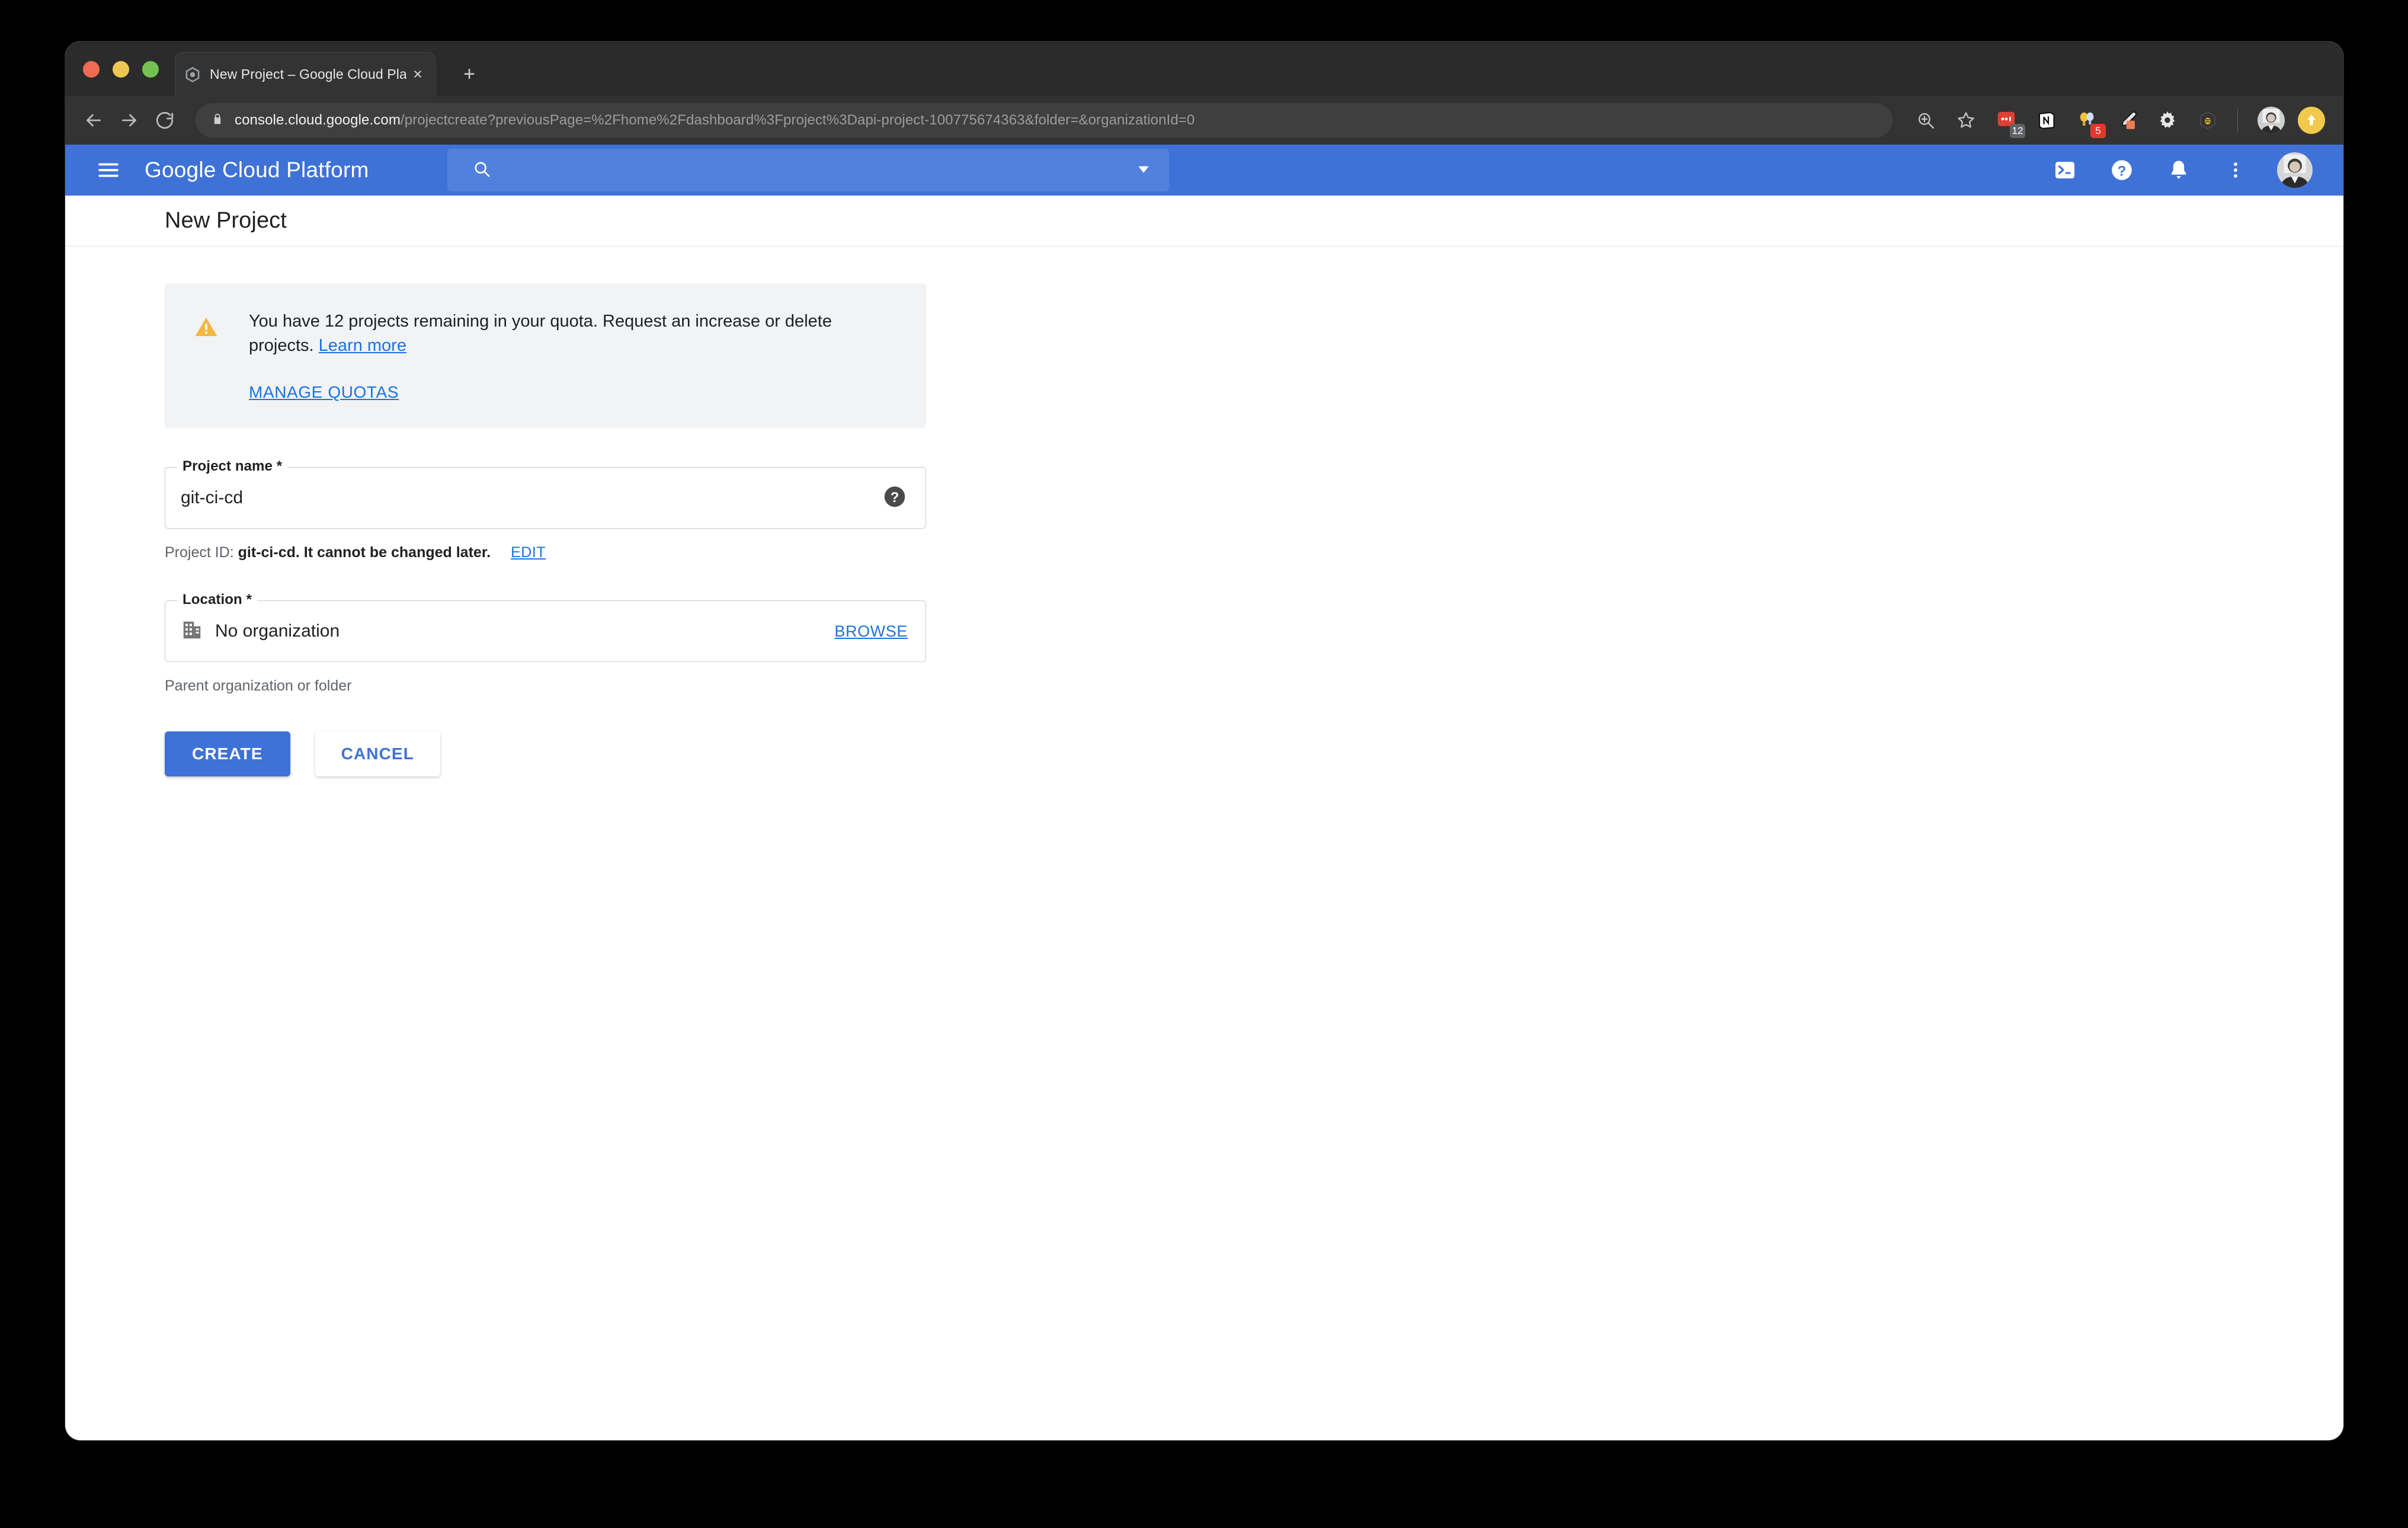 This screenshot has width=2408, height=1528. I want to click on more-vert-icon, so click(2235, 170).